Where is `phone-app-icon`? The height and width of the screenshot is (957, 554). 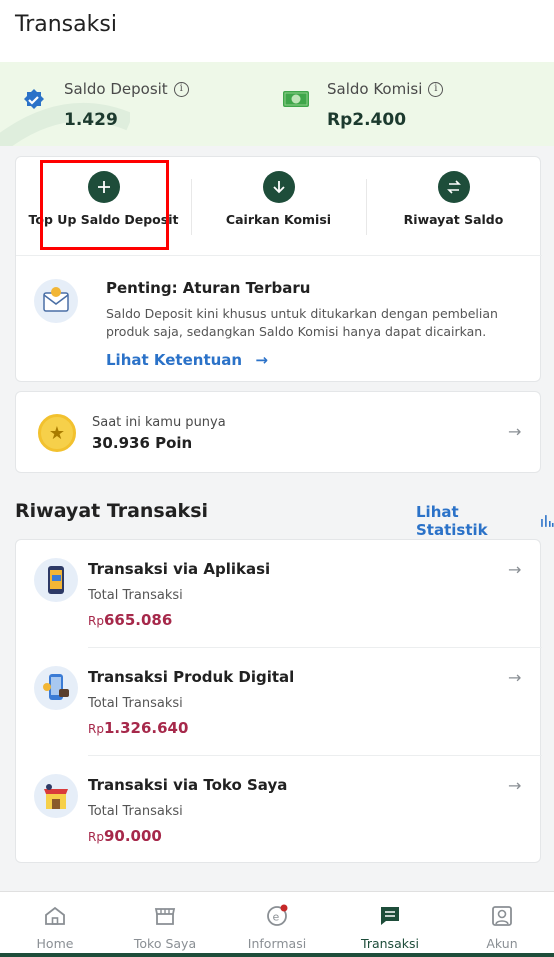 phone-app-icon is located at coordinates (56, 580).